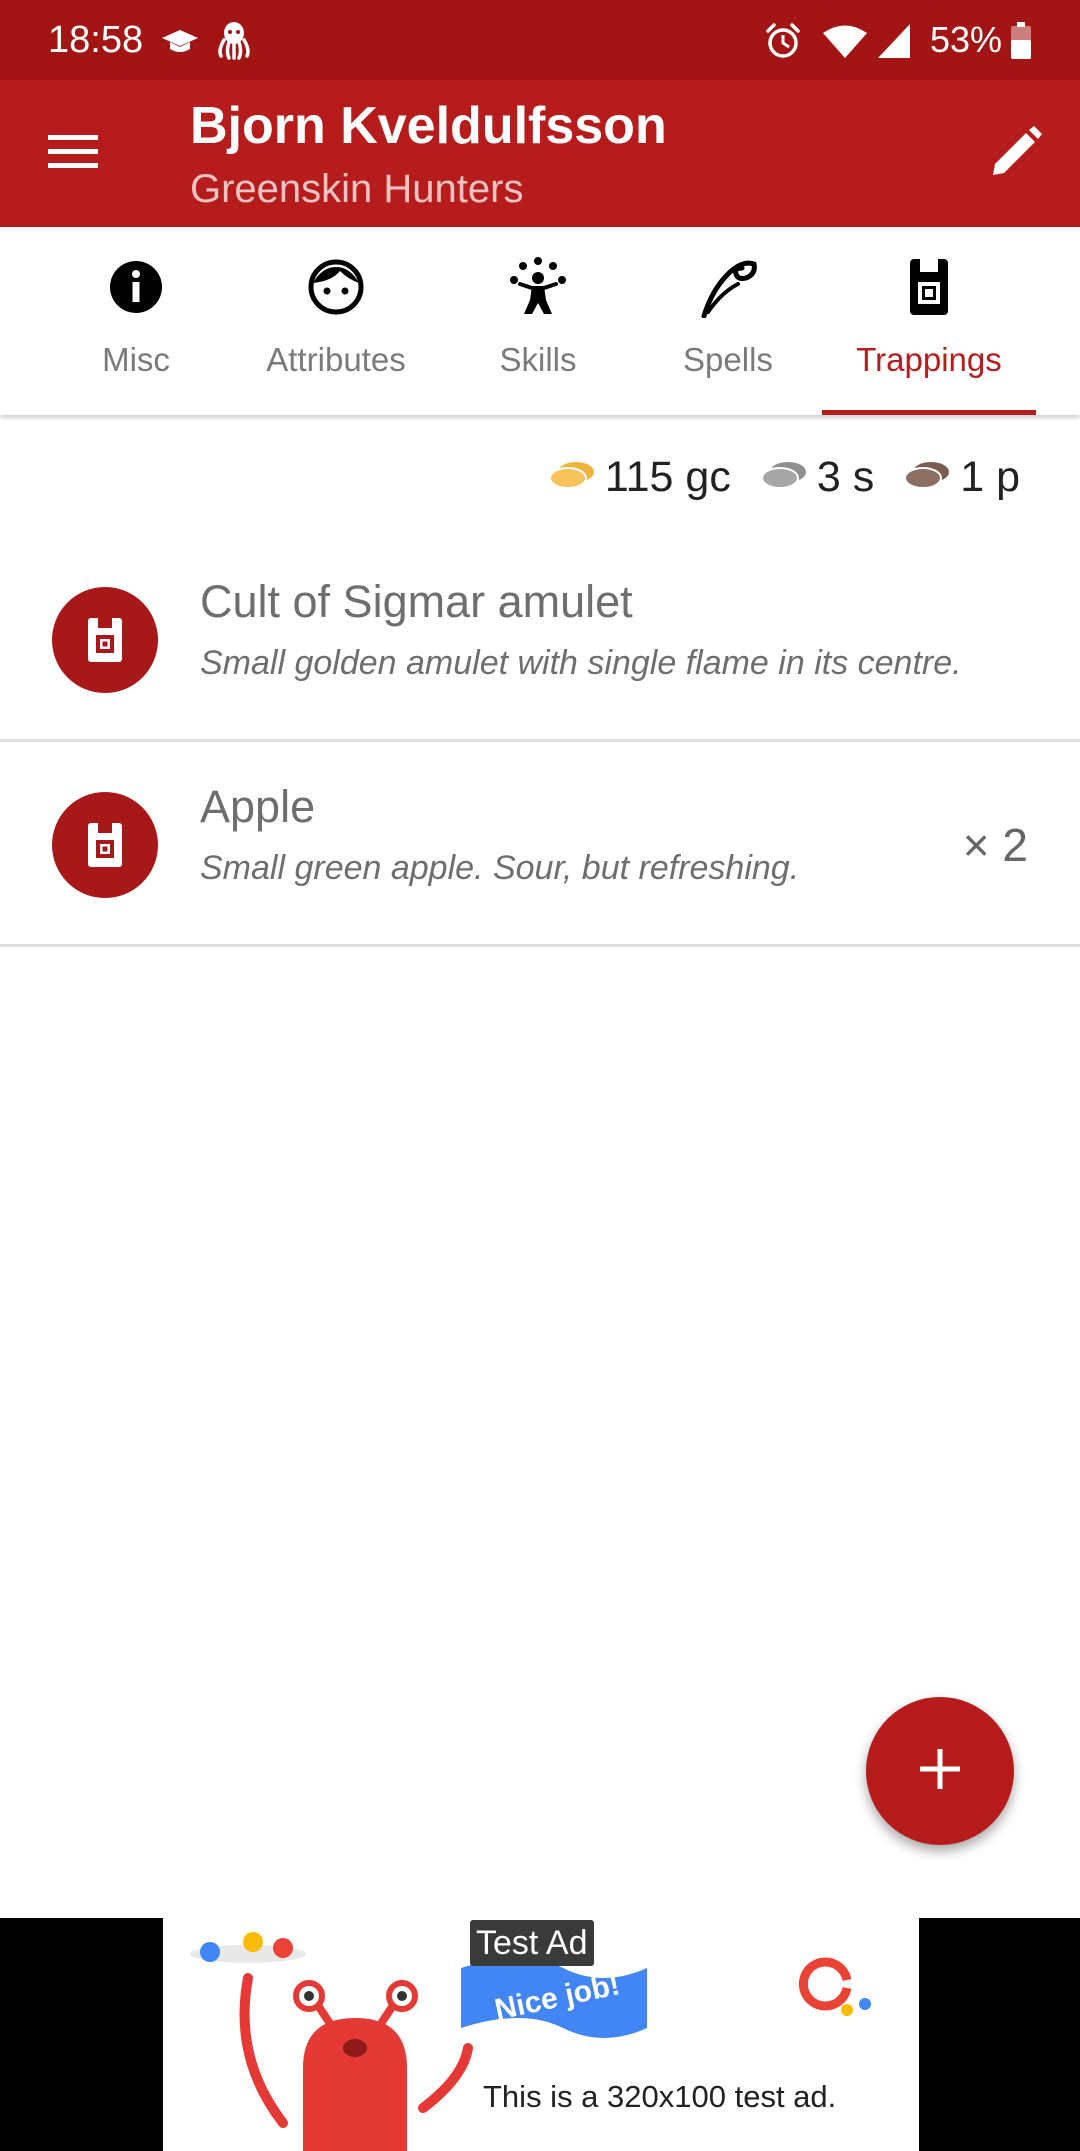  I want to click on silver-value: 3 s, so click(845, 476).